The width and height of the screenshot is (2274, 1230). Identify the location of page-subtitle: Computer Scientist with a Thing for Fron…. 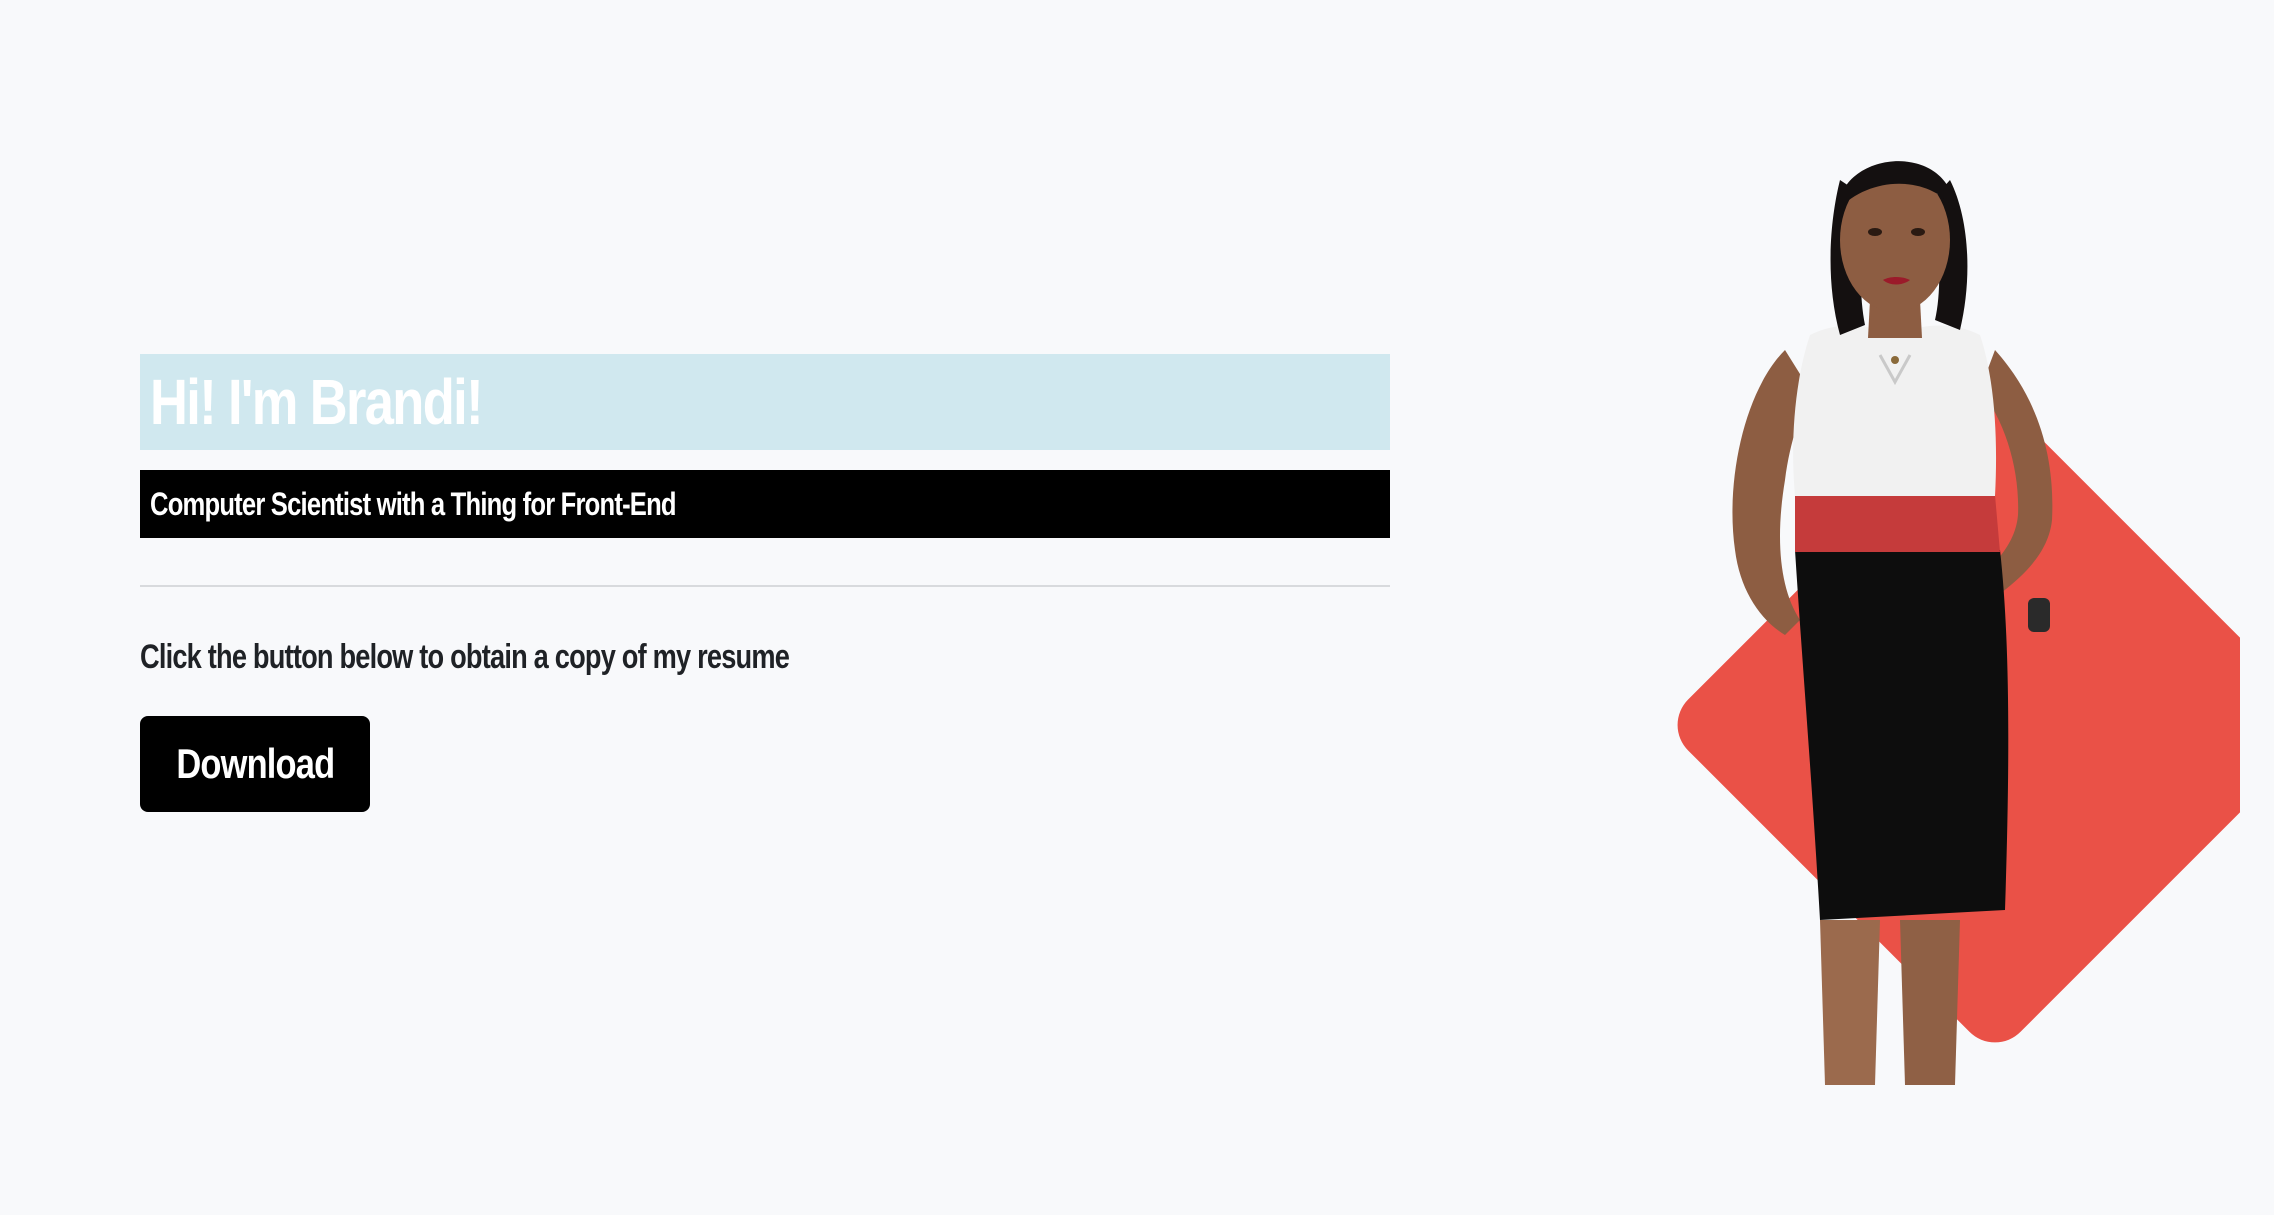
(413, 503).